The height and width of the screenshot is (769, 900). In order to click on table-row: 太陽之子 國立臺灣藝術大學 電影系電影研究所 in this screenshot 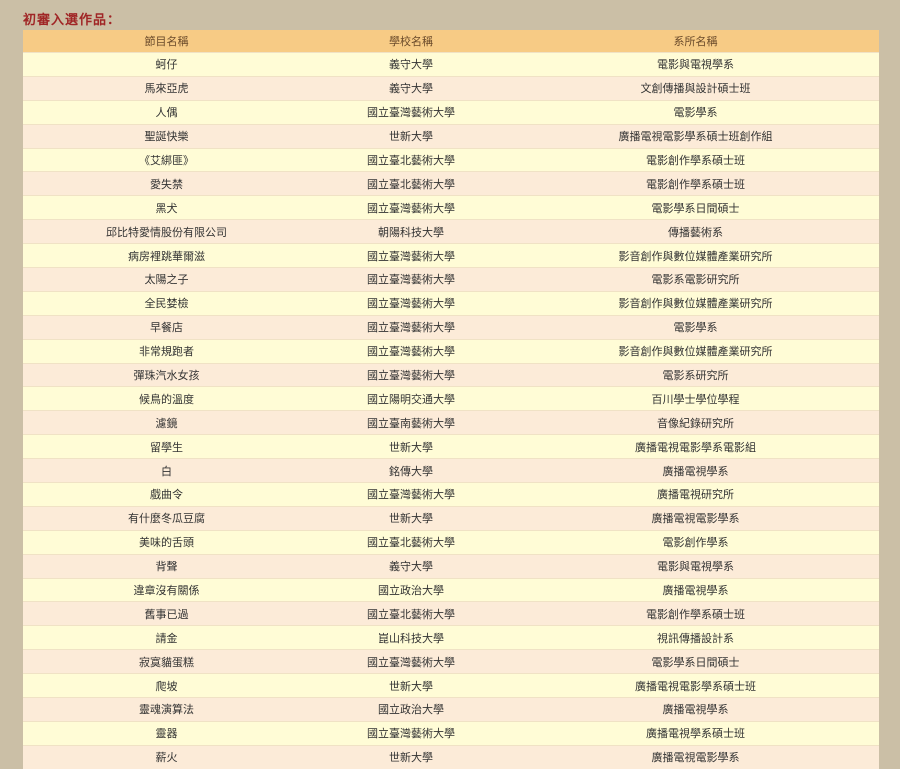, I will do `click(451, 279)`.